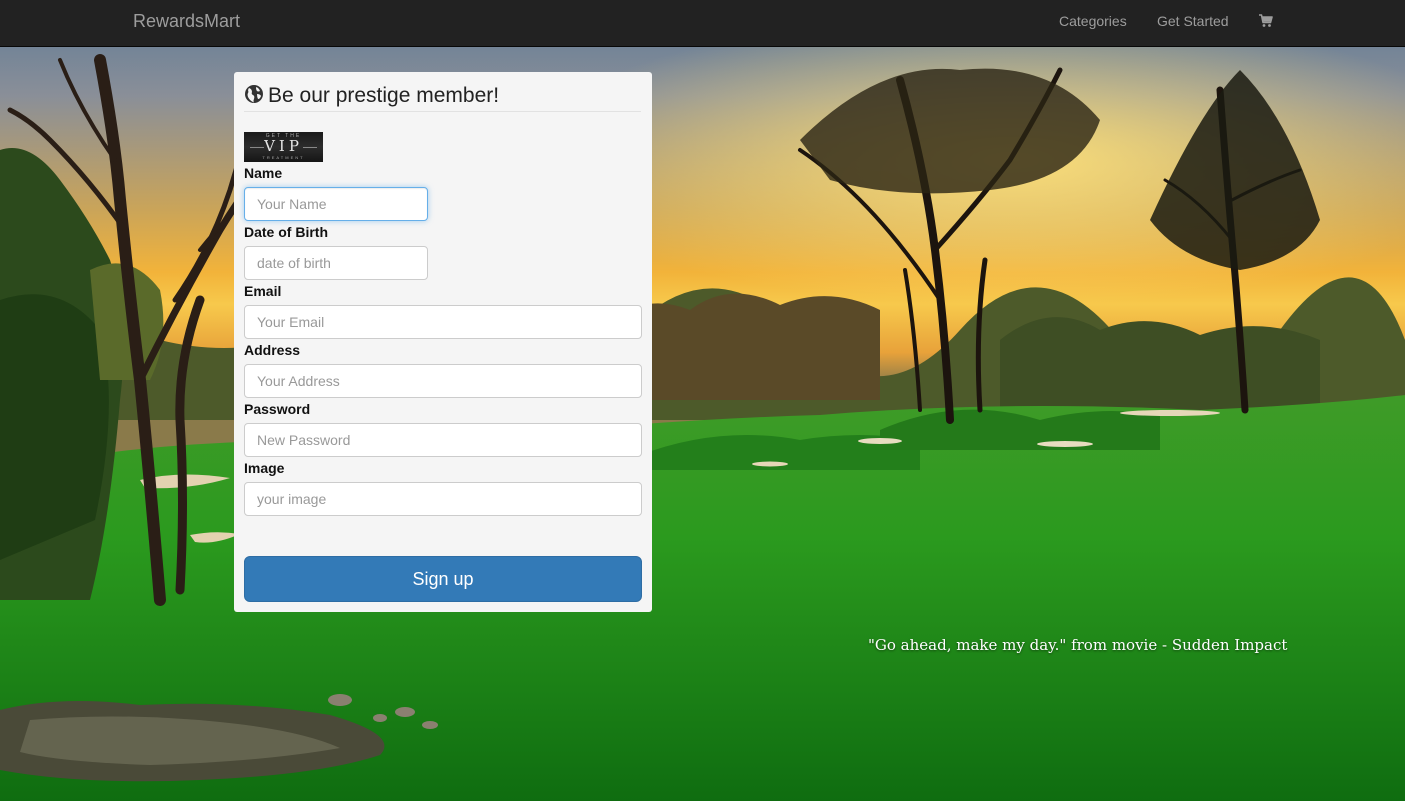  What do you see at coordinates (263, 173) in the screenshot?
I see `name-label: Name` at bounding box center [263, 173].